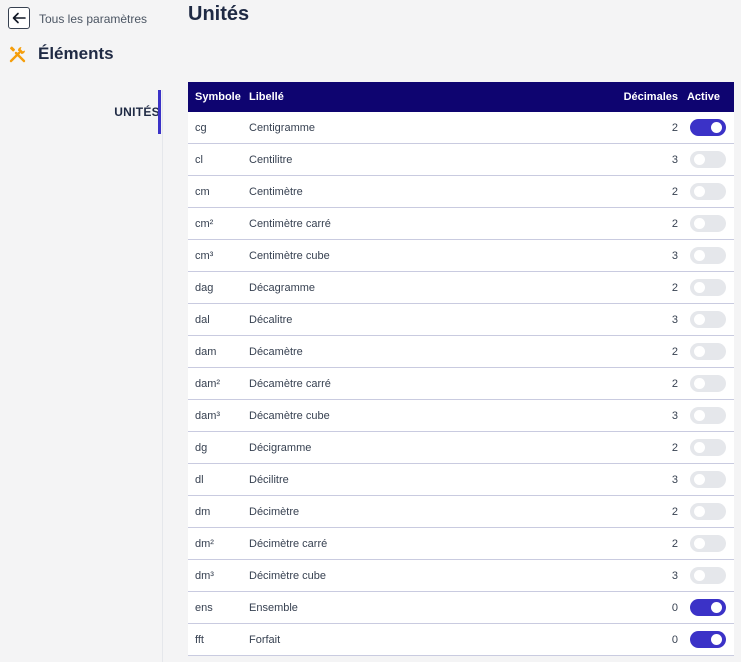  Describe the element at coordinates (461, 448) in the screenshot. I see `table-row: dg Décigramme 2` at that location.